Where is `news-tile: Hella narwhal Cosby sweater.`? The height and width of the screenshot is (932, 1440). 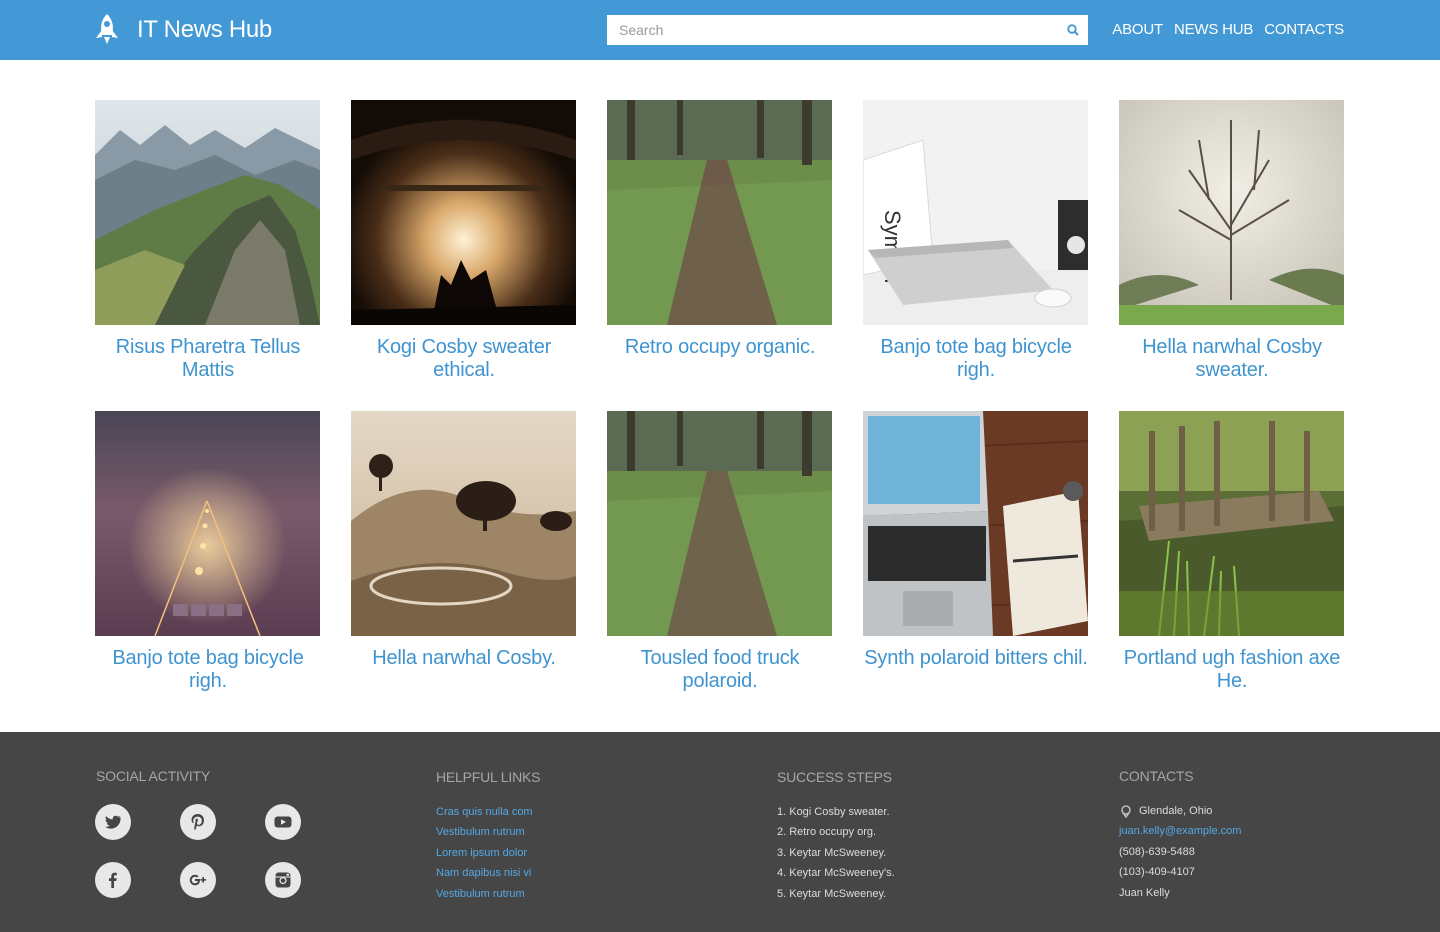 news-tile: Hella narwhal Cosby sweater. is located at coordinates (1232, 241).